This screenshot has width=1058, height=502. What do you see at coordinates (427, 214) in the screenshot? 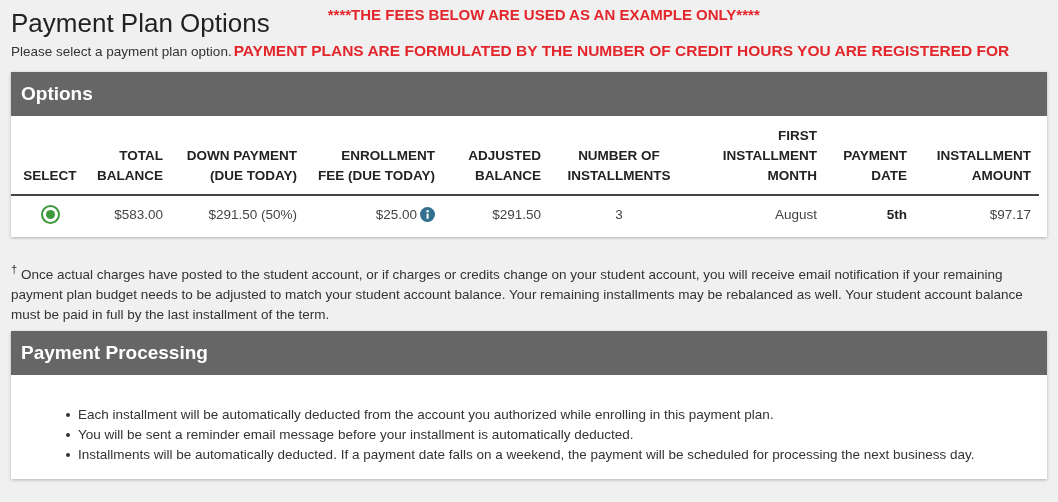
I see `info-icon` at bounding box center [427, 214].